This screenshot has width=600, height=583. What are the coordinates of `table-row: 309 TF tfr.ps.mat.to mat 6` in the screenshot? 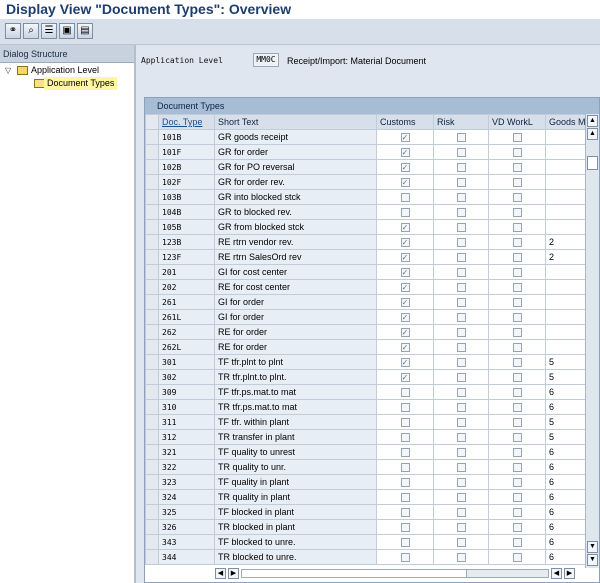 It's located at (371, 392).